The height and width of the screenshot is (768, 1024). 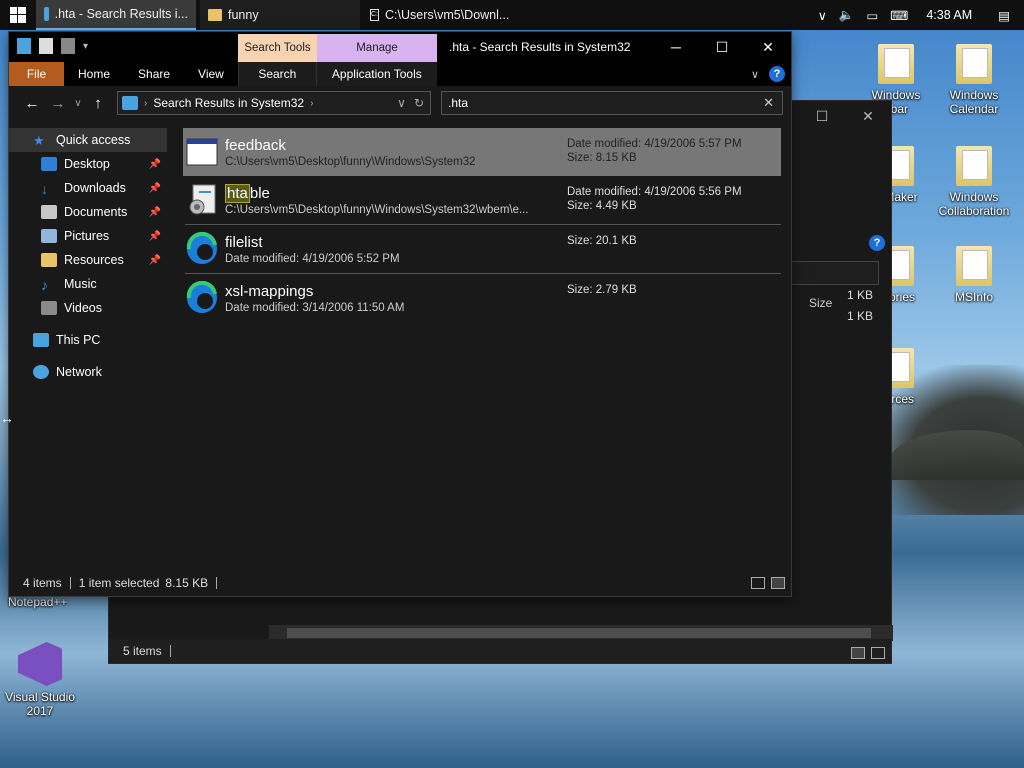 I want to click on refresh-icon: ↻, so click(x=419, y=103).